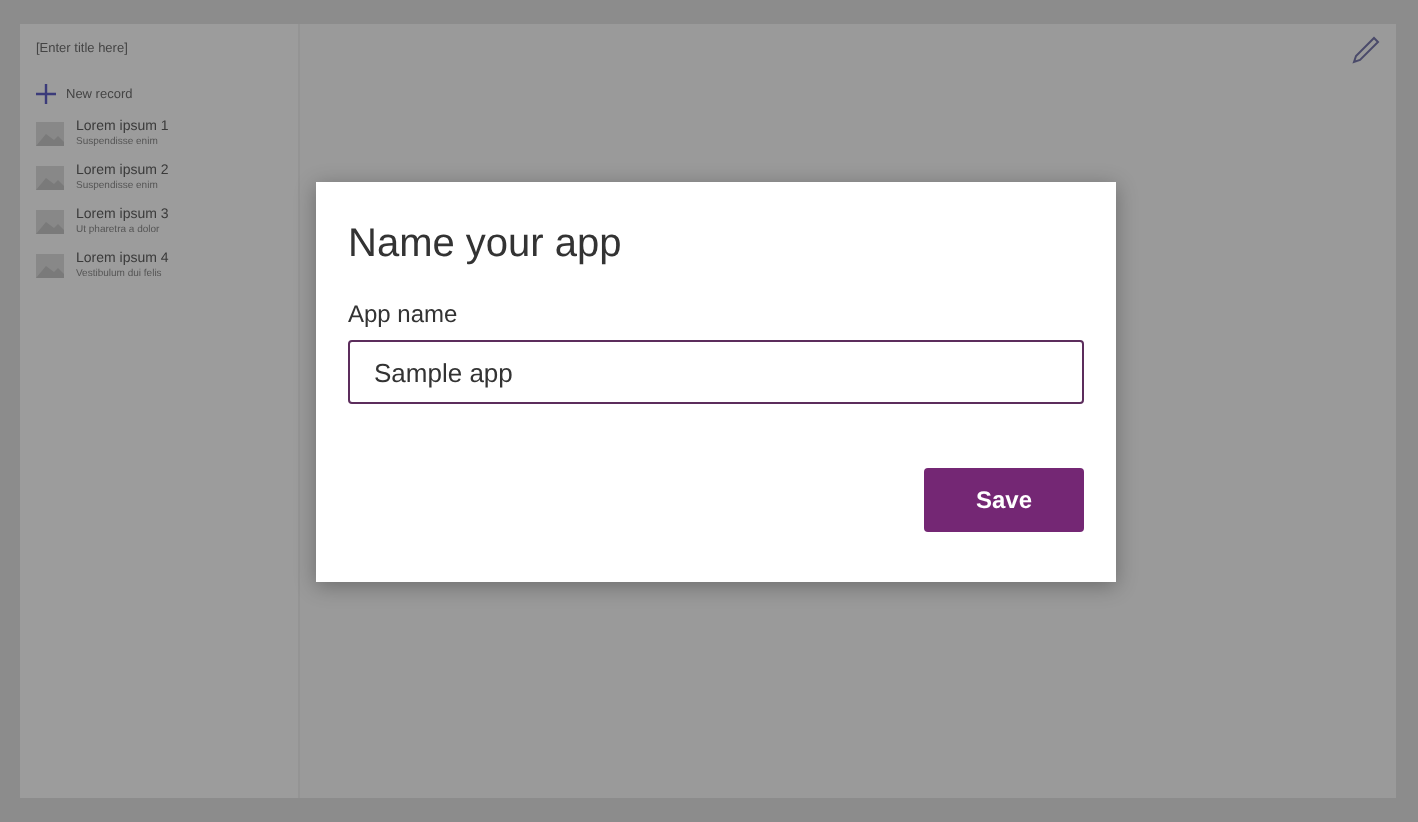 The width and height of the screenshot is (1418, 822). What do you see at coordinates (486, 245) in the screenshot?
I see `dialog-title: Name your app` at bounding box center [486, 245].